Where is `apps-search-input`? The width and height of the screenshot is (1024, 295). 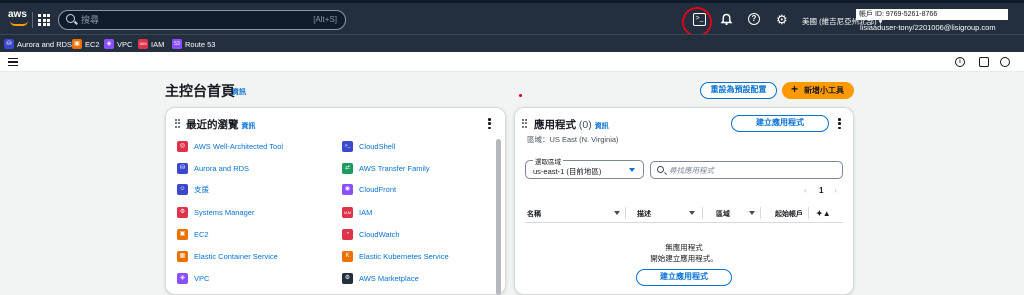 apps-search-input is located at coordinates (749, 170).